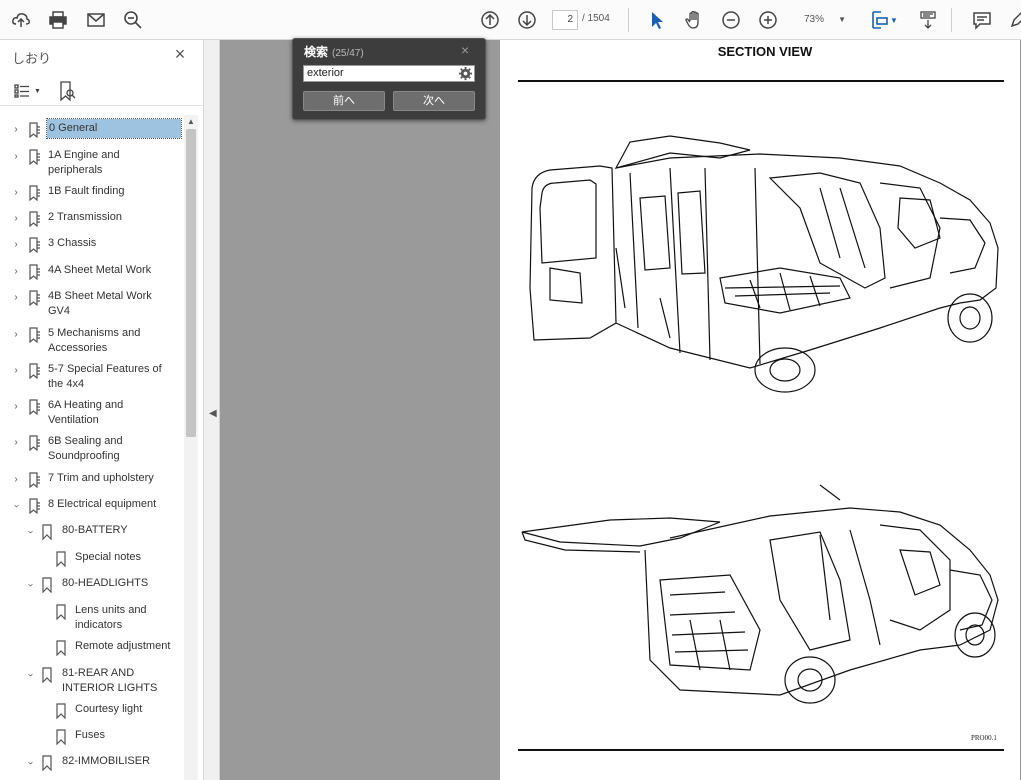 The width and height of the screenshot is (1021, 780). What do you see at coordinates (58, 20) in the screenshot?
I see `print-icon` at bounding box center [58, 20].